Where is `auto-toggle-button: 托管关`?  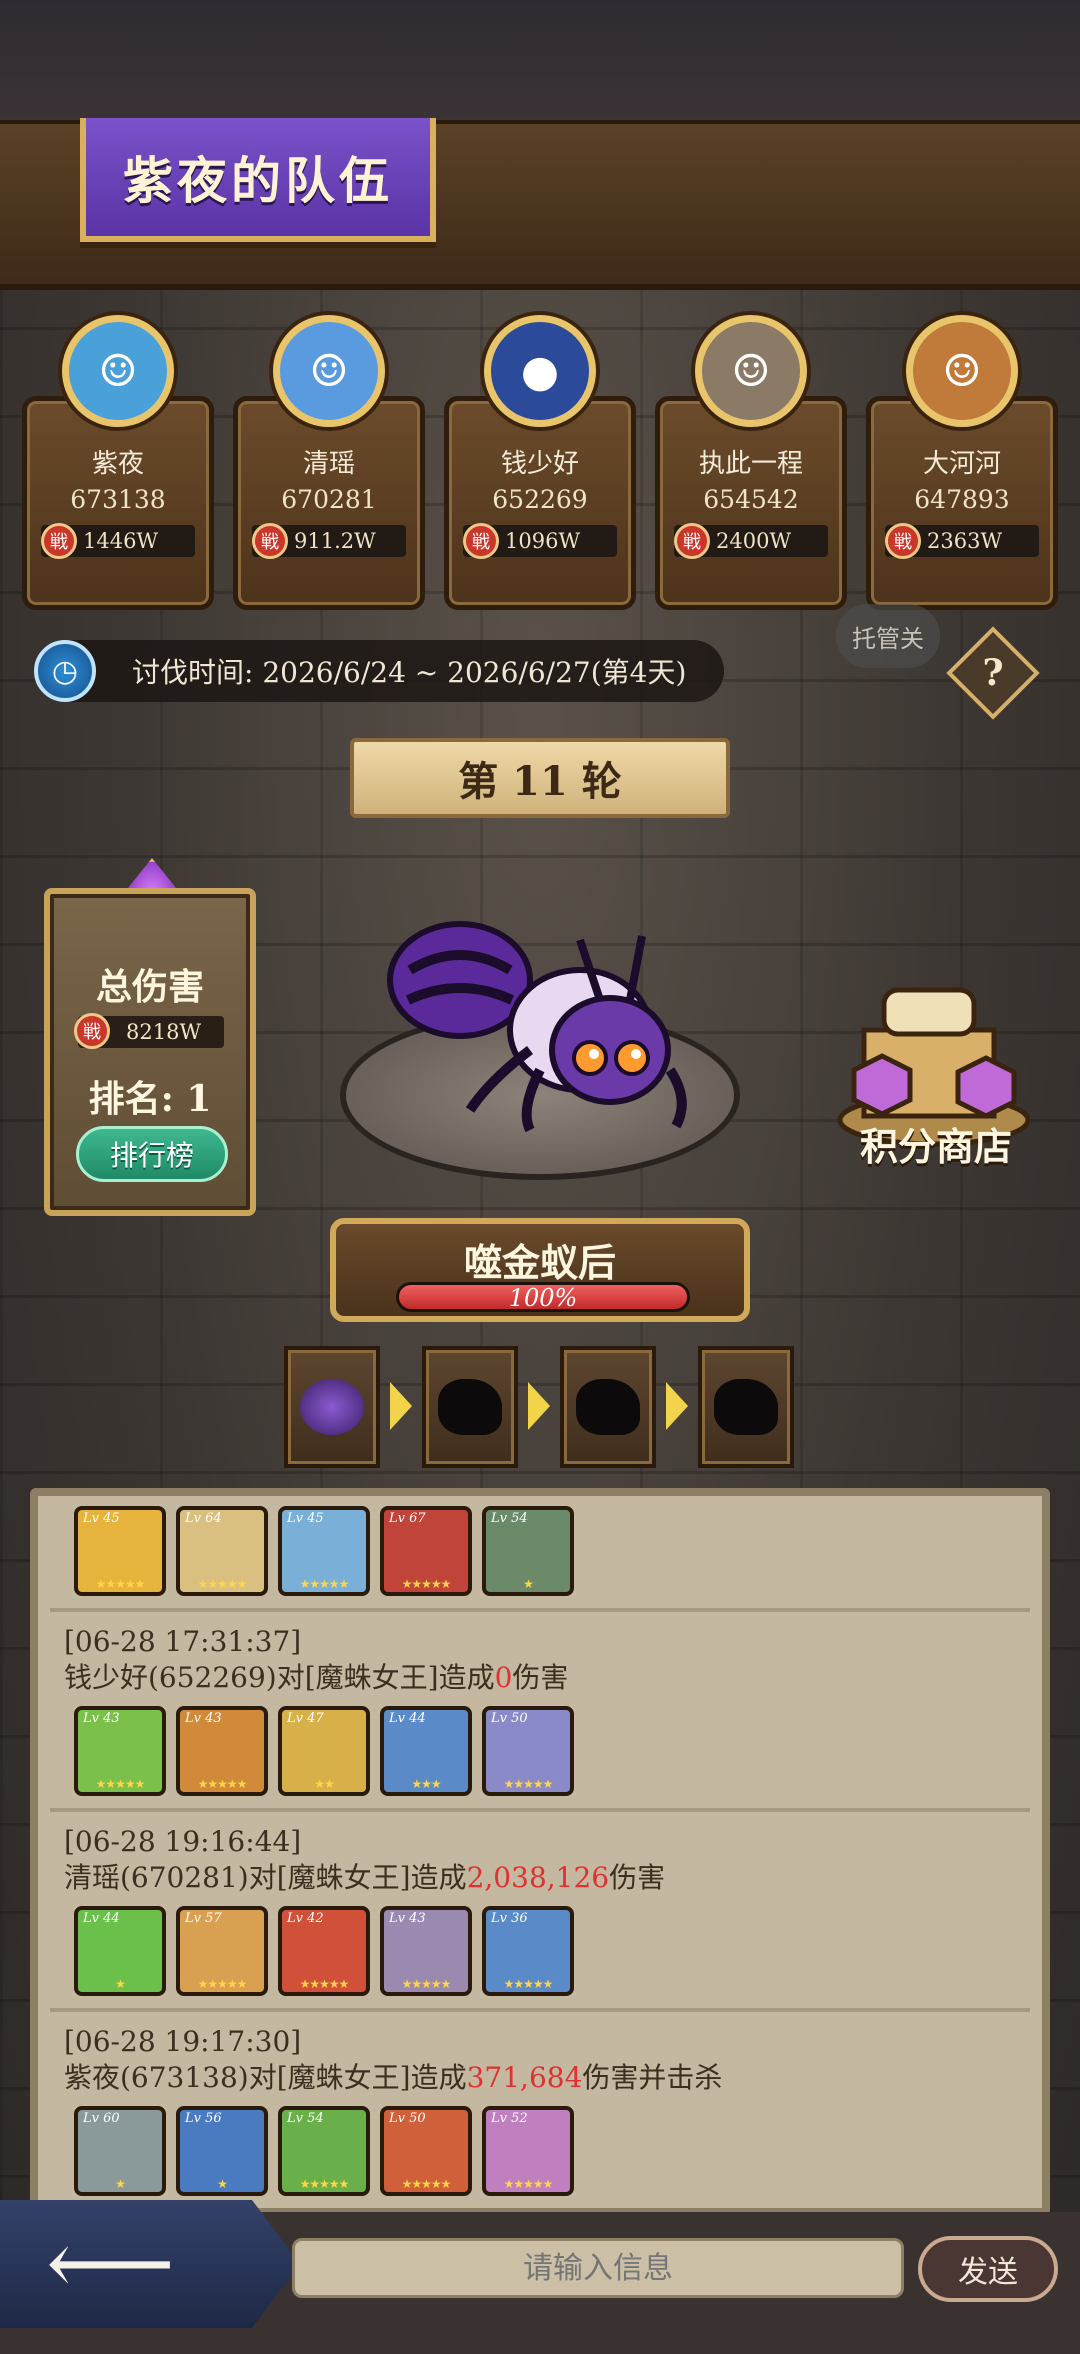
auto-toggle-button: 托管关 is located at coordinates (888, 636).